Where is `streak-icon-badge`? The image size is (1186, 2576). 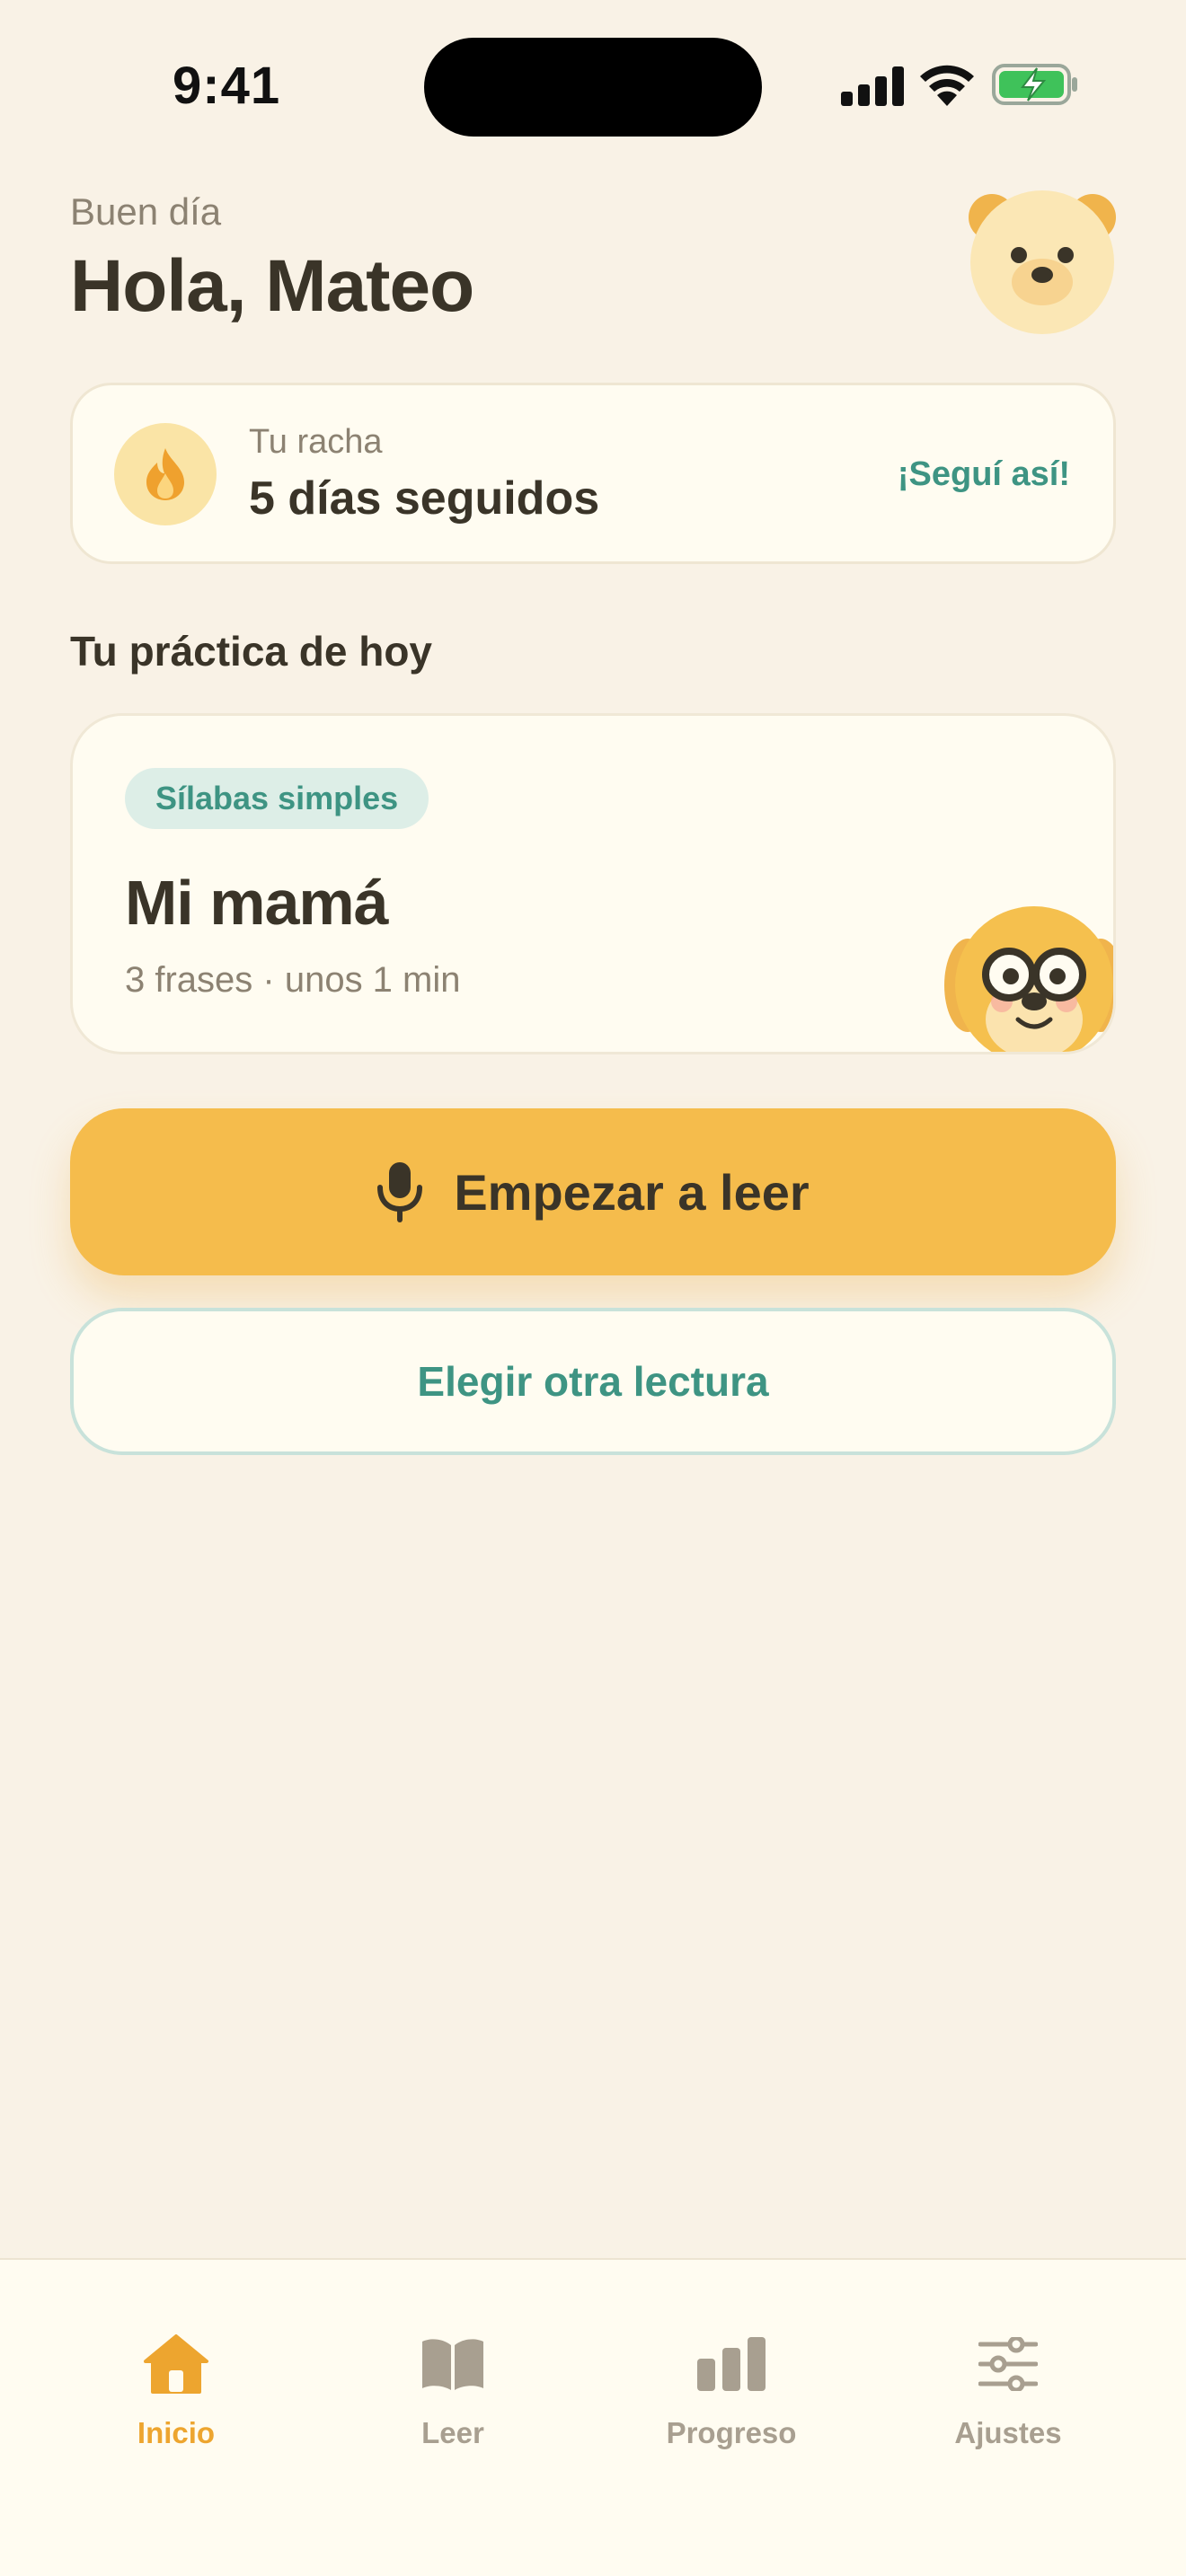 streak-icon-badge is located at coordinates (165, 474).